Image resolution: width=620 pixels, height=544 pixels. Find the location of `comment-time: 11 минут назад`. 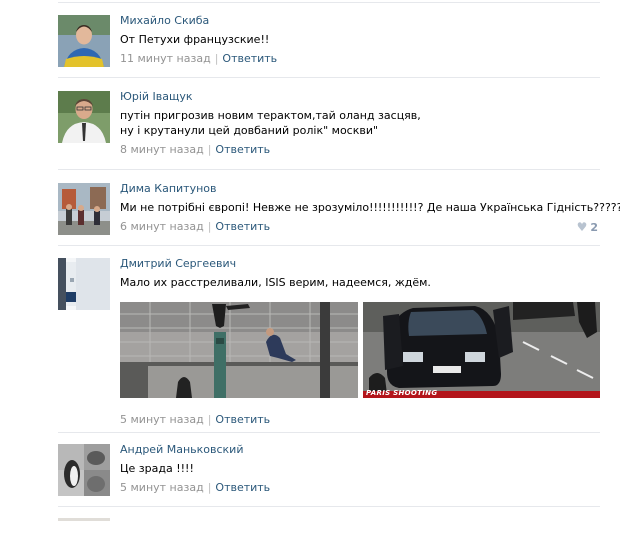

comment-time: 11 минут назад is located at coordinates (165, 58).